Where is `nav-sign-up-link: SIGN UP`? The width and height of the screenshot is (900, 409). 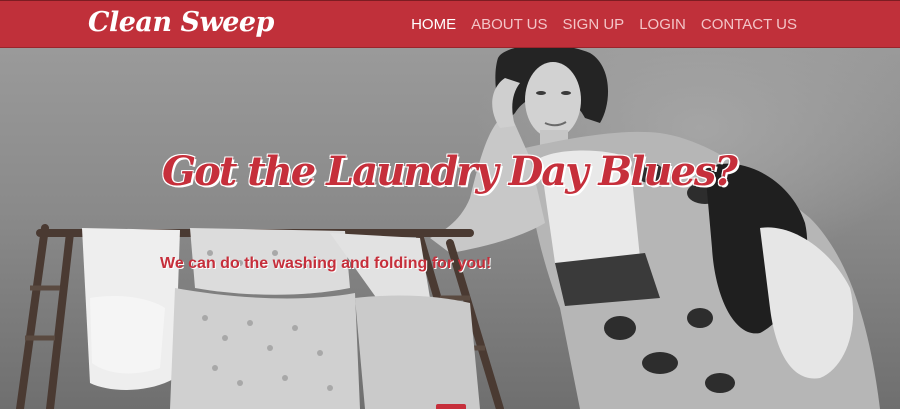 nav-sign-up-link: SIGN UP is located at coordinates (594, 24).